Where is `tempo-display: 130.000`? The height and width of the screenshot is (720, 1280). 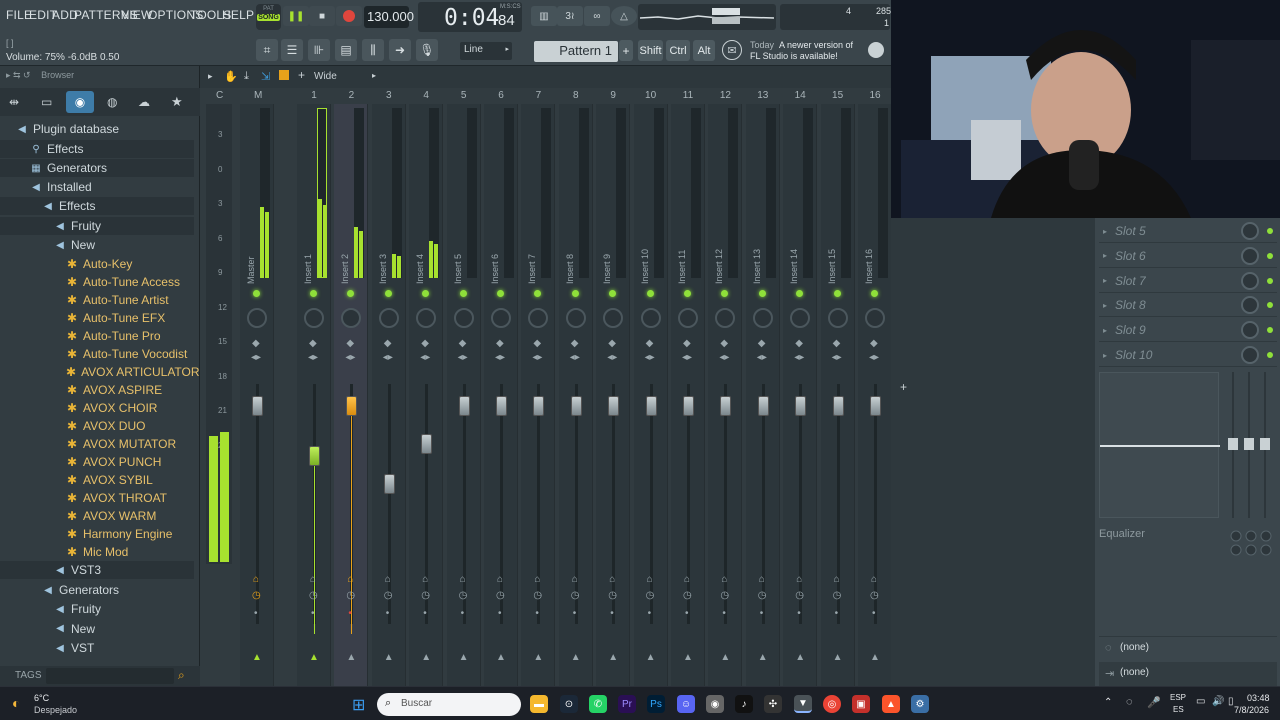 tempo-display: 130.000 is located at coordinates (389, 17).